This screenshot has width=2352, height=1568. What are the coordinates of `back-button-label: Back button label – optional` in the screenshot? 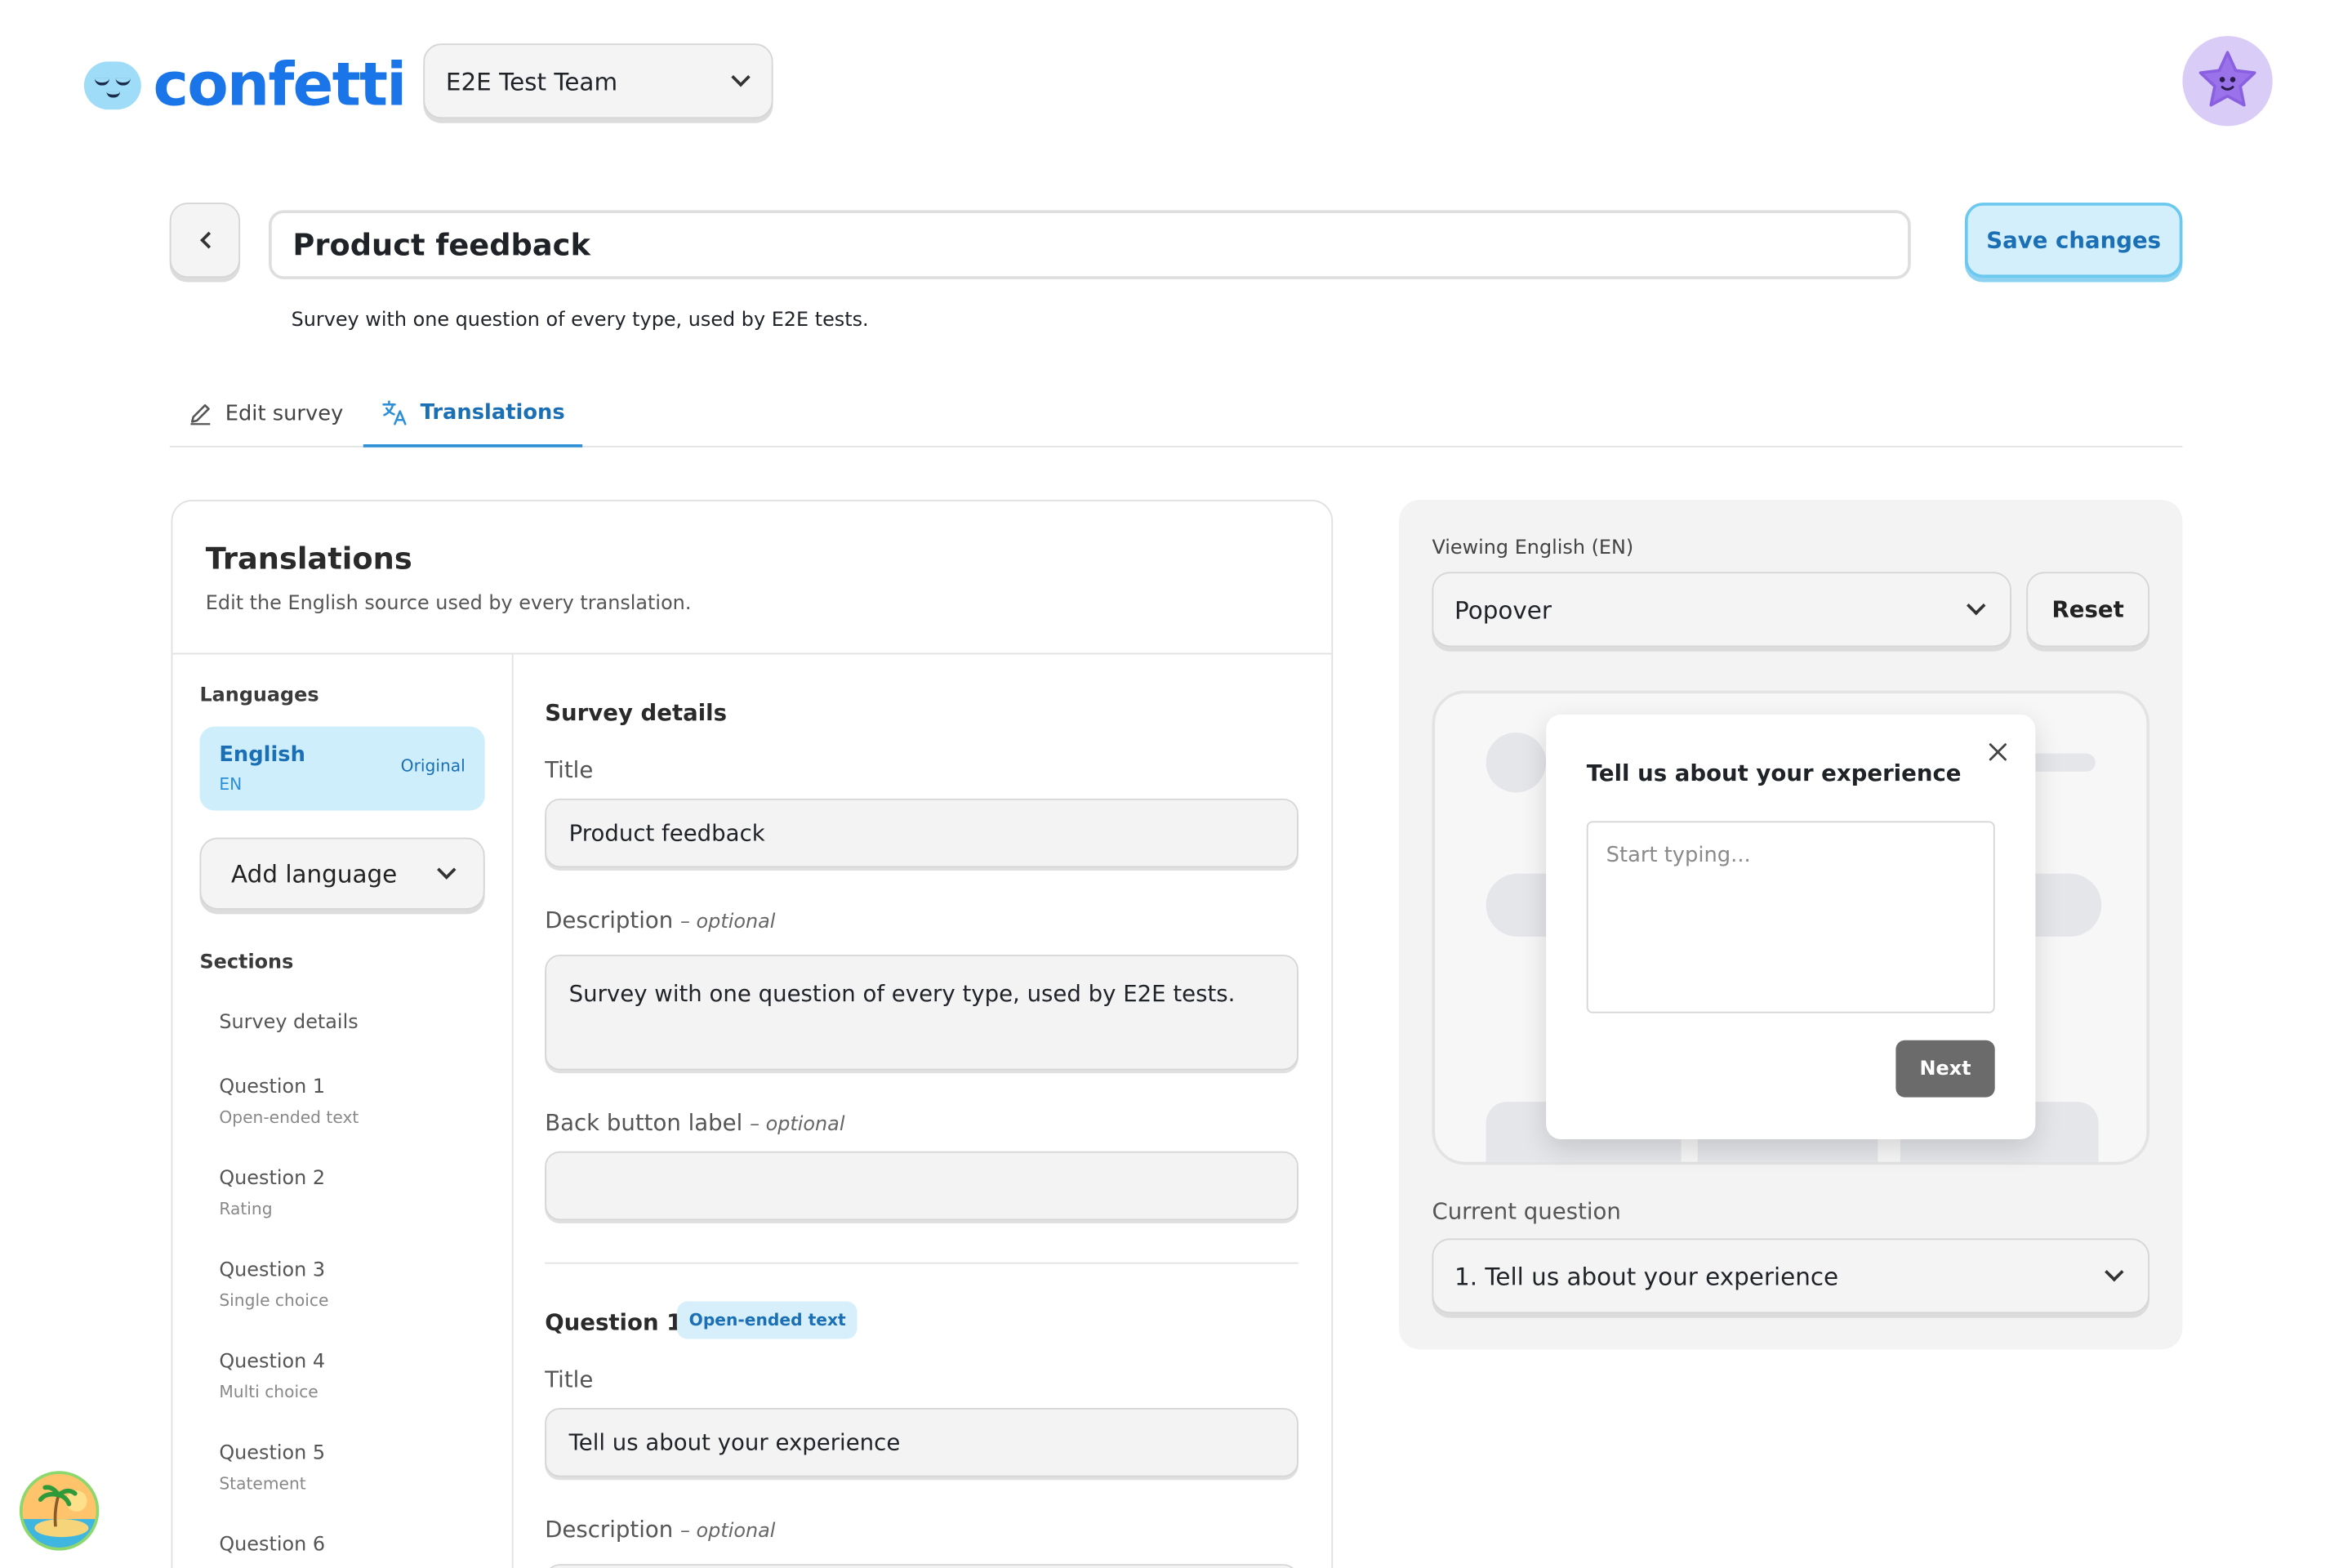 It's located at (694, 1122).